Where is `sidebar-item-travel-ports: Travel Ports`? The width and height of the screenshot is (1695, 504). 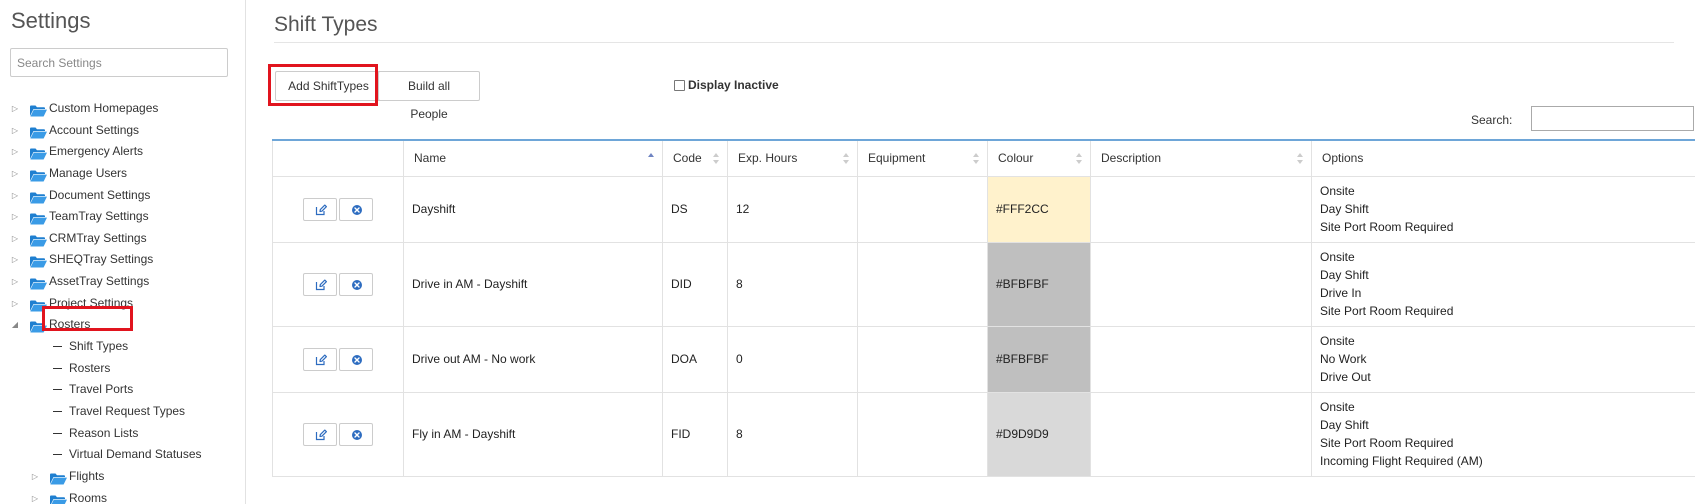
sidebar-item-travel-ports: Travel Ports is located at coordinates (123, 390).